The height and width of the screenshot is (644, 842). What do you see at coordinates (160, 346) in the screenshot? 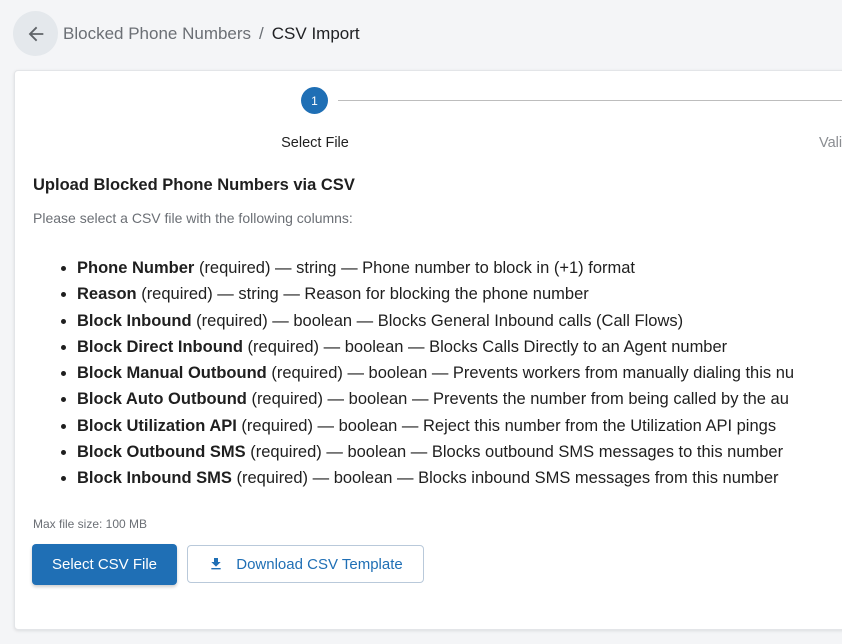
I see `column-name: Block Direct Inbound` at bounding box center [160, 346].